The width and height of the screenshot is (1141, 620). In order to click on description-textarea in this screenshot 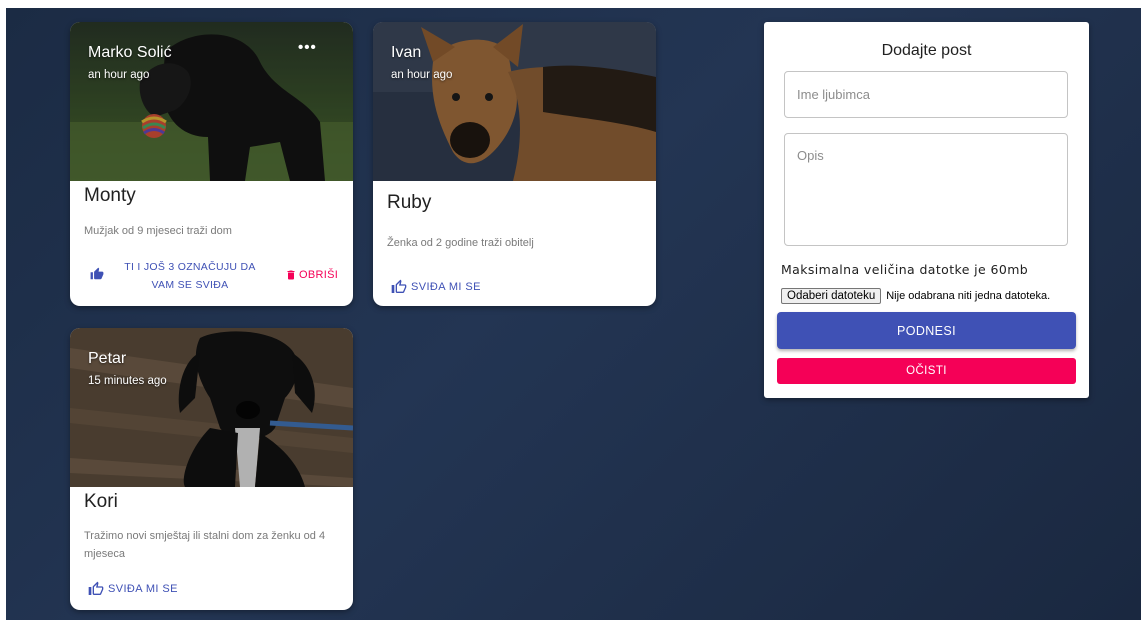, I will do `click(926, 189)`.